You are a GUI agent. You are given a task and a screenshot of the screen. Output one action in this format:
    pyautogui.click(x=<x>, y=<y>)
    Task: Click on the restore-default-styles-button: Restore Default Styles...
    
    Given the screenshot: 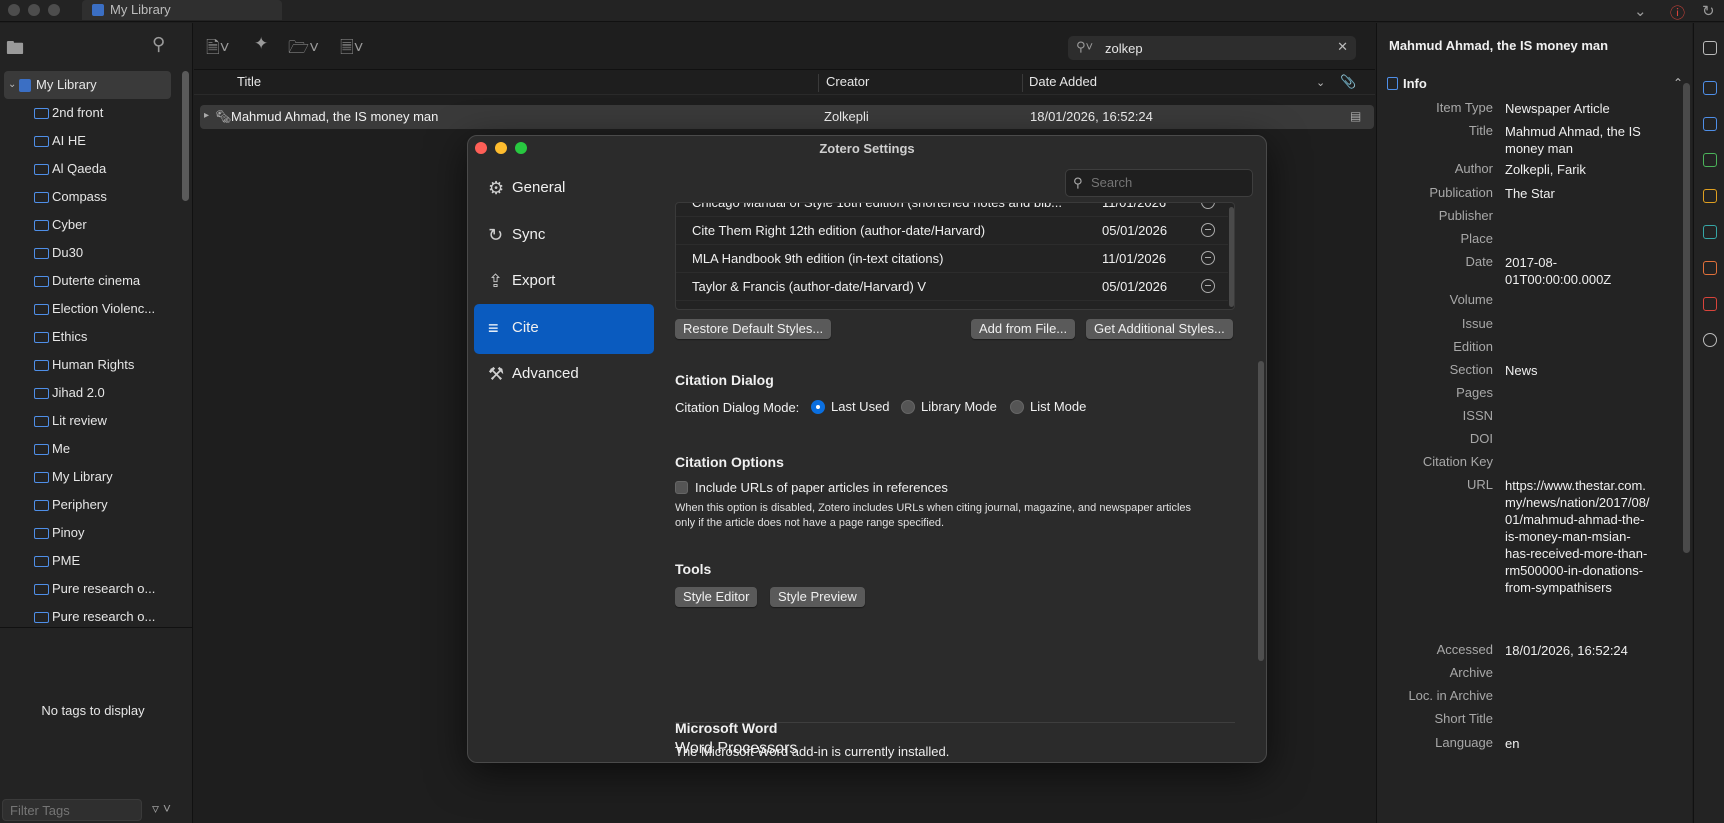 What is the action you would take?
    pyautogui.click(x=753, y=329)
    